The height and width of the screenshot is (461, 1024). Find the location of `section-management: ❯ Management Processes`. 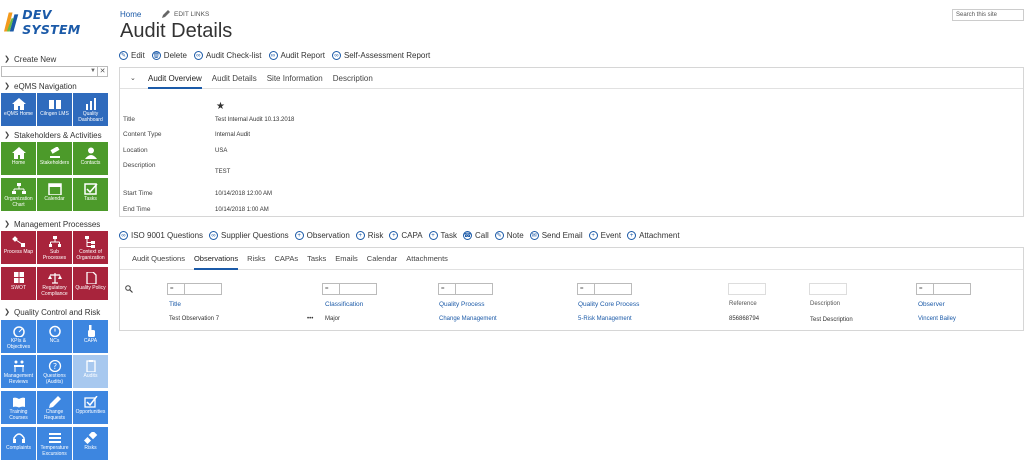

section-management: ❯ Management Processes is located at coordinates (55, 224).